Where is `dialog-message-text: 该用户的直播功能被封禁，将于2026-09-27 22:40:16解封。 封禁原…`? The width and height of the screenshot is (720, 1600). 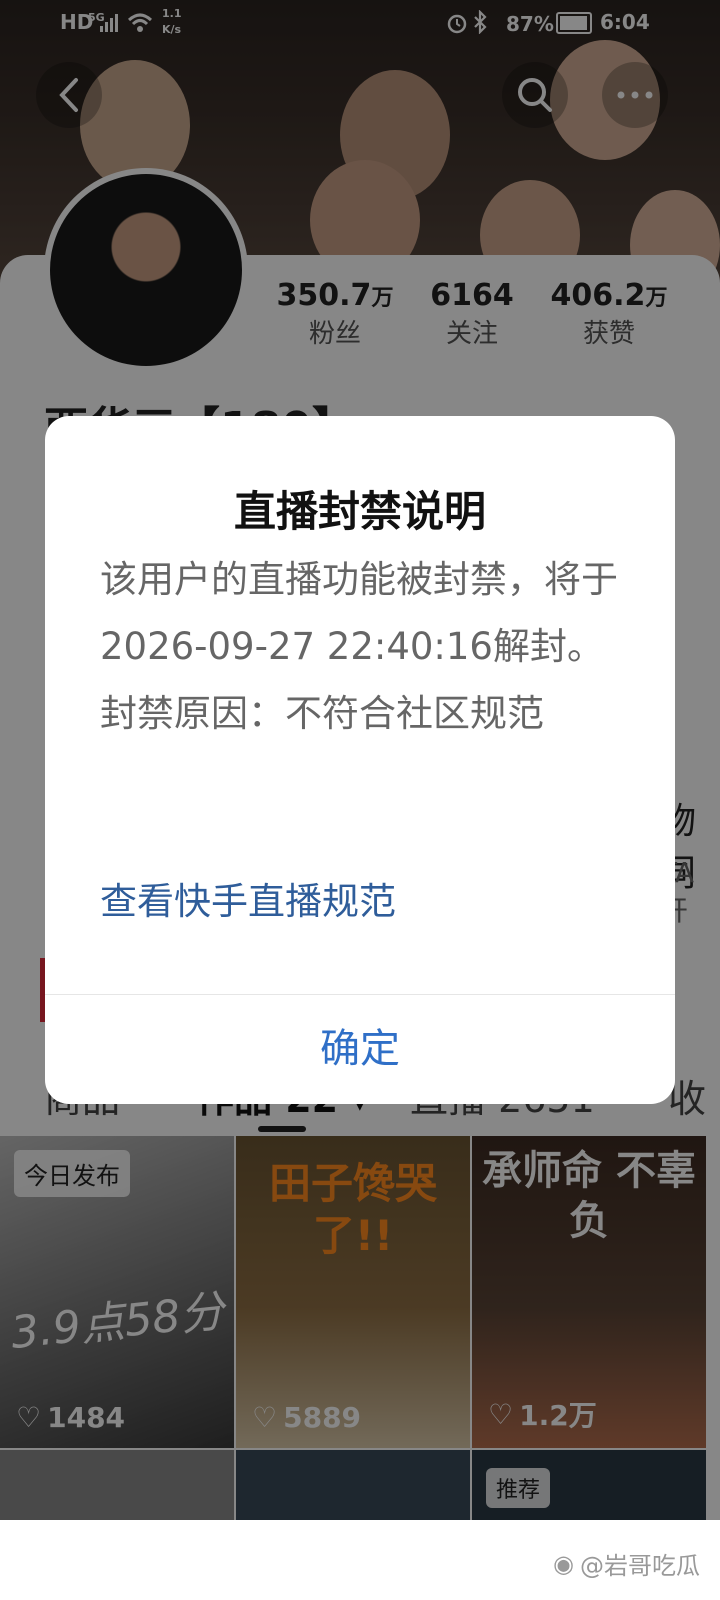 dialog-message-text: 该用户的直播功能被封禁，将于2026-09-27 22:40:16解封。 封禁原… is located at coordinates (359, 646).